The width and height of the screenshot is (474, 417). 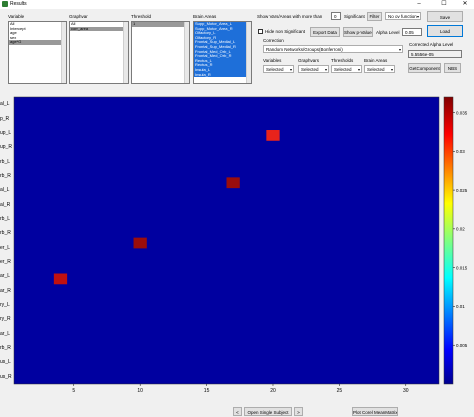 What do you see at coordinates (237, 4) in the screenshot?
I see `title-bar` at bounding box center [237, 4].